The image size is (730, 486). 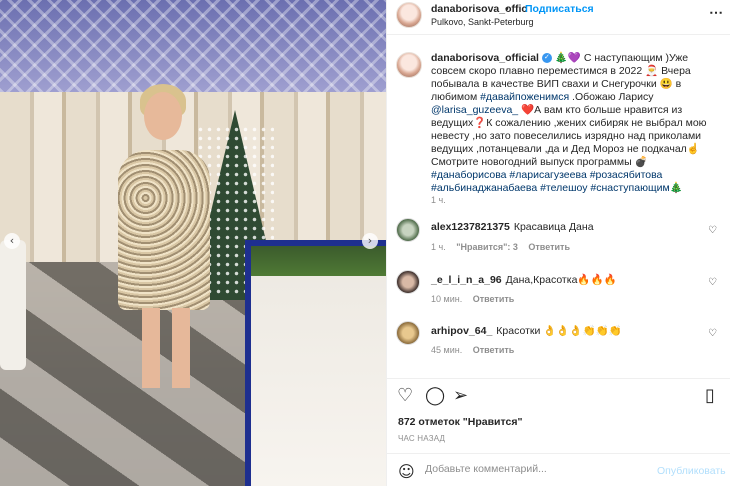 I want to click on posted-ago: ЧАС НАЗАД, so click(x=422, y=438).